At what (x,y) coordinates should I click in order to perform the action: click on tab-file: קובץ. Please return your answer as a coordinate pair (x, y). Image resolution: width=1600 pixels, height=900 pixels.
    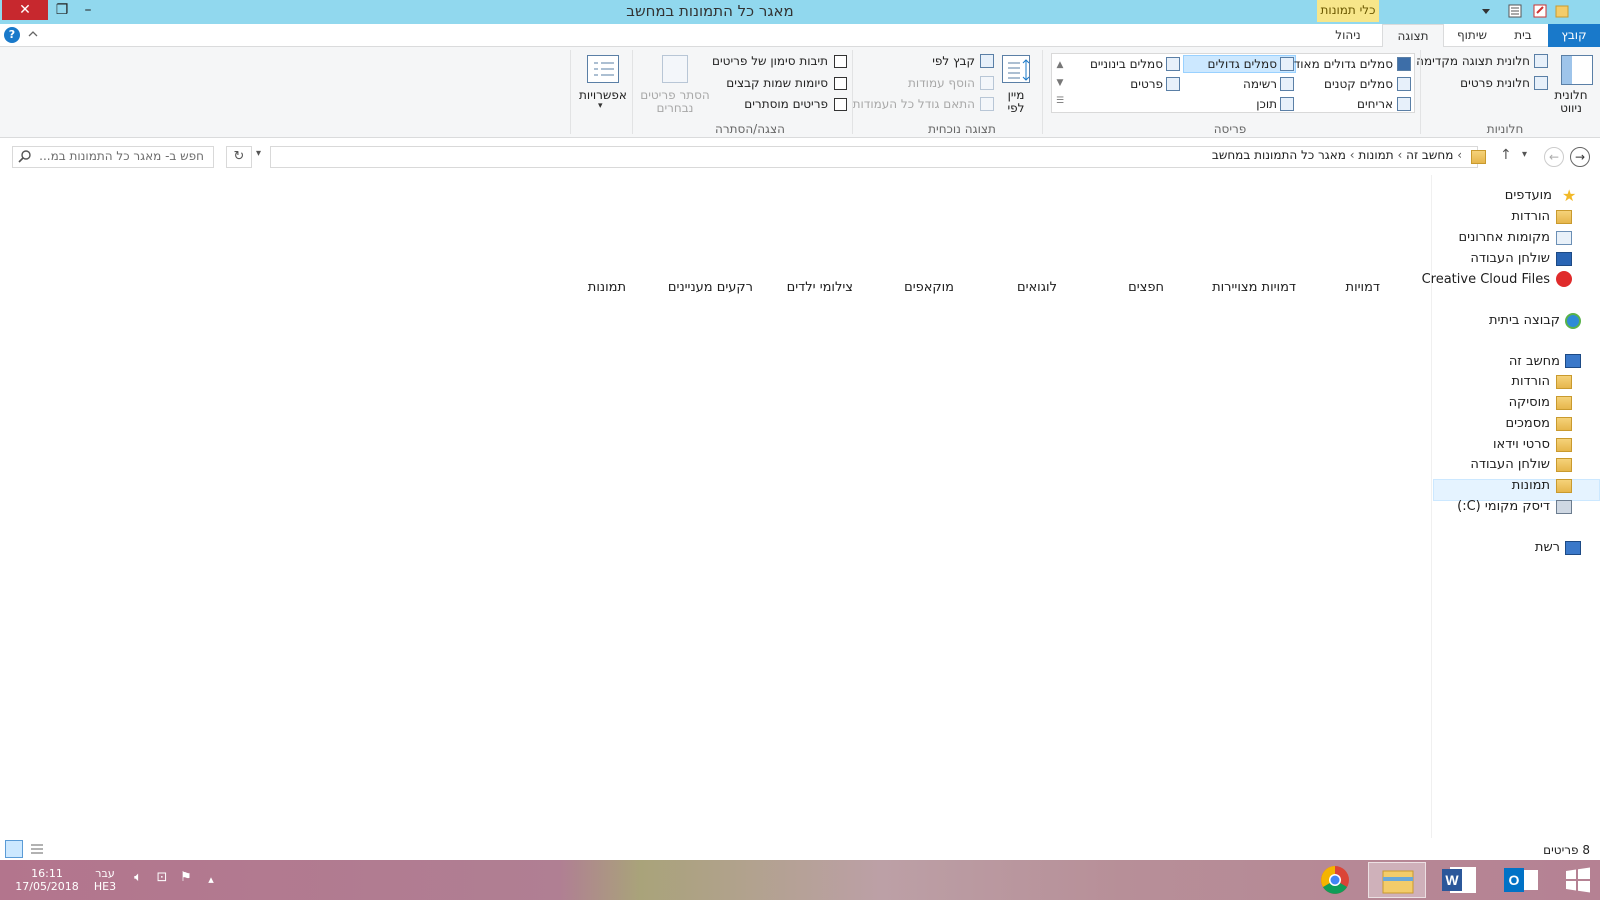
    Looking at the image, I should click on (1574, 35).